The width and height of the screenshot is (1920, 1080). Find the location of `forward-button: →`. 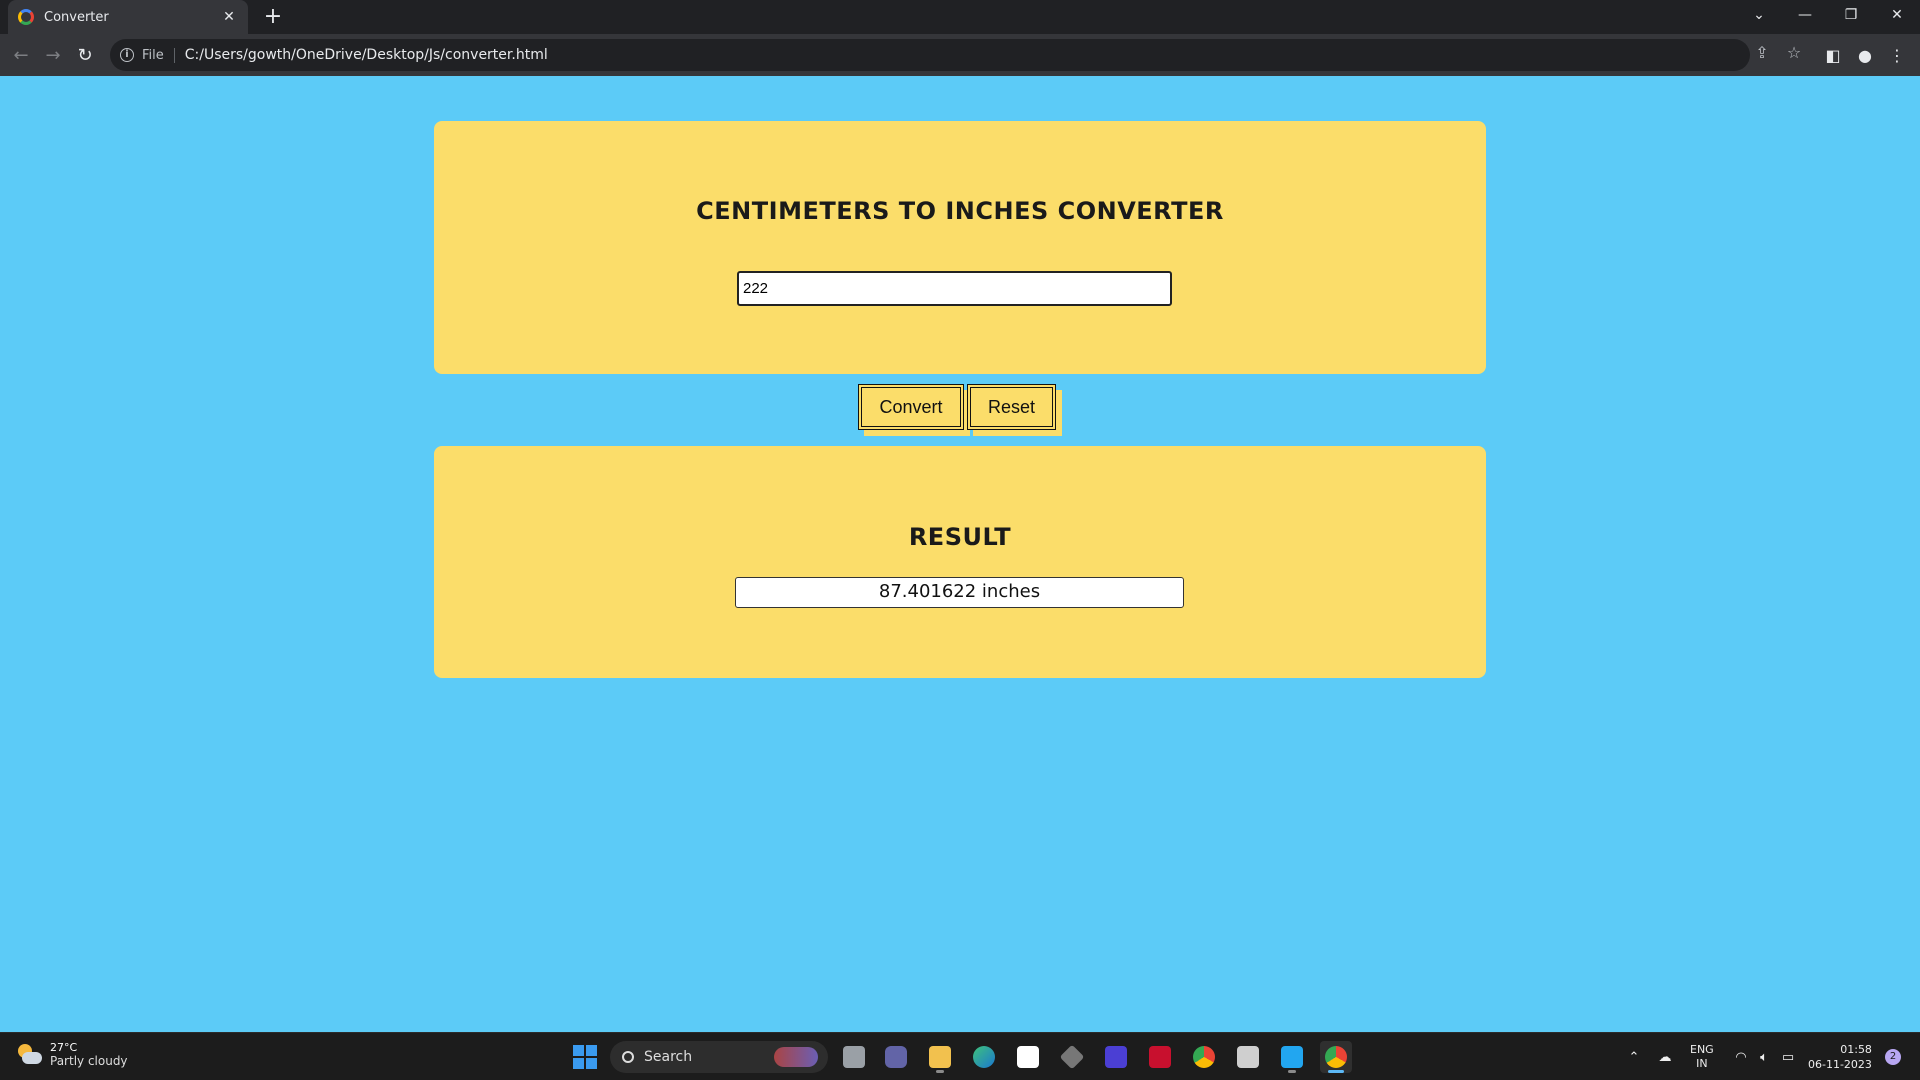

forward-button: → is located at coordinates (53, 55).